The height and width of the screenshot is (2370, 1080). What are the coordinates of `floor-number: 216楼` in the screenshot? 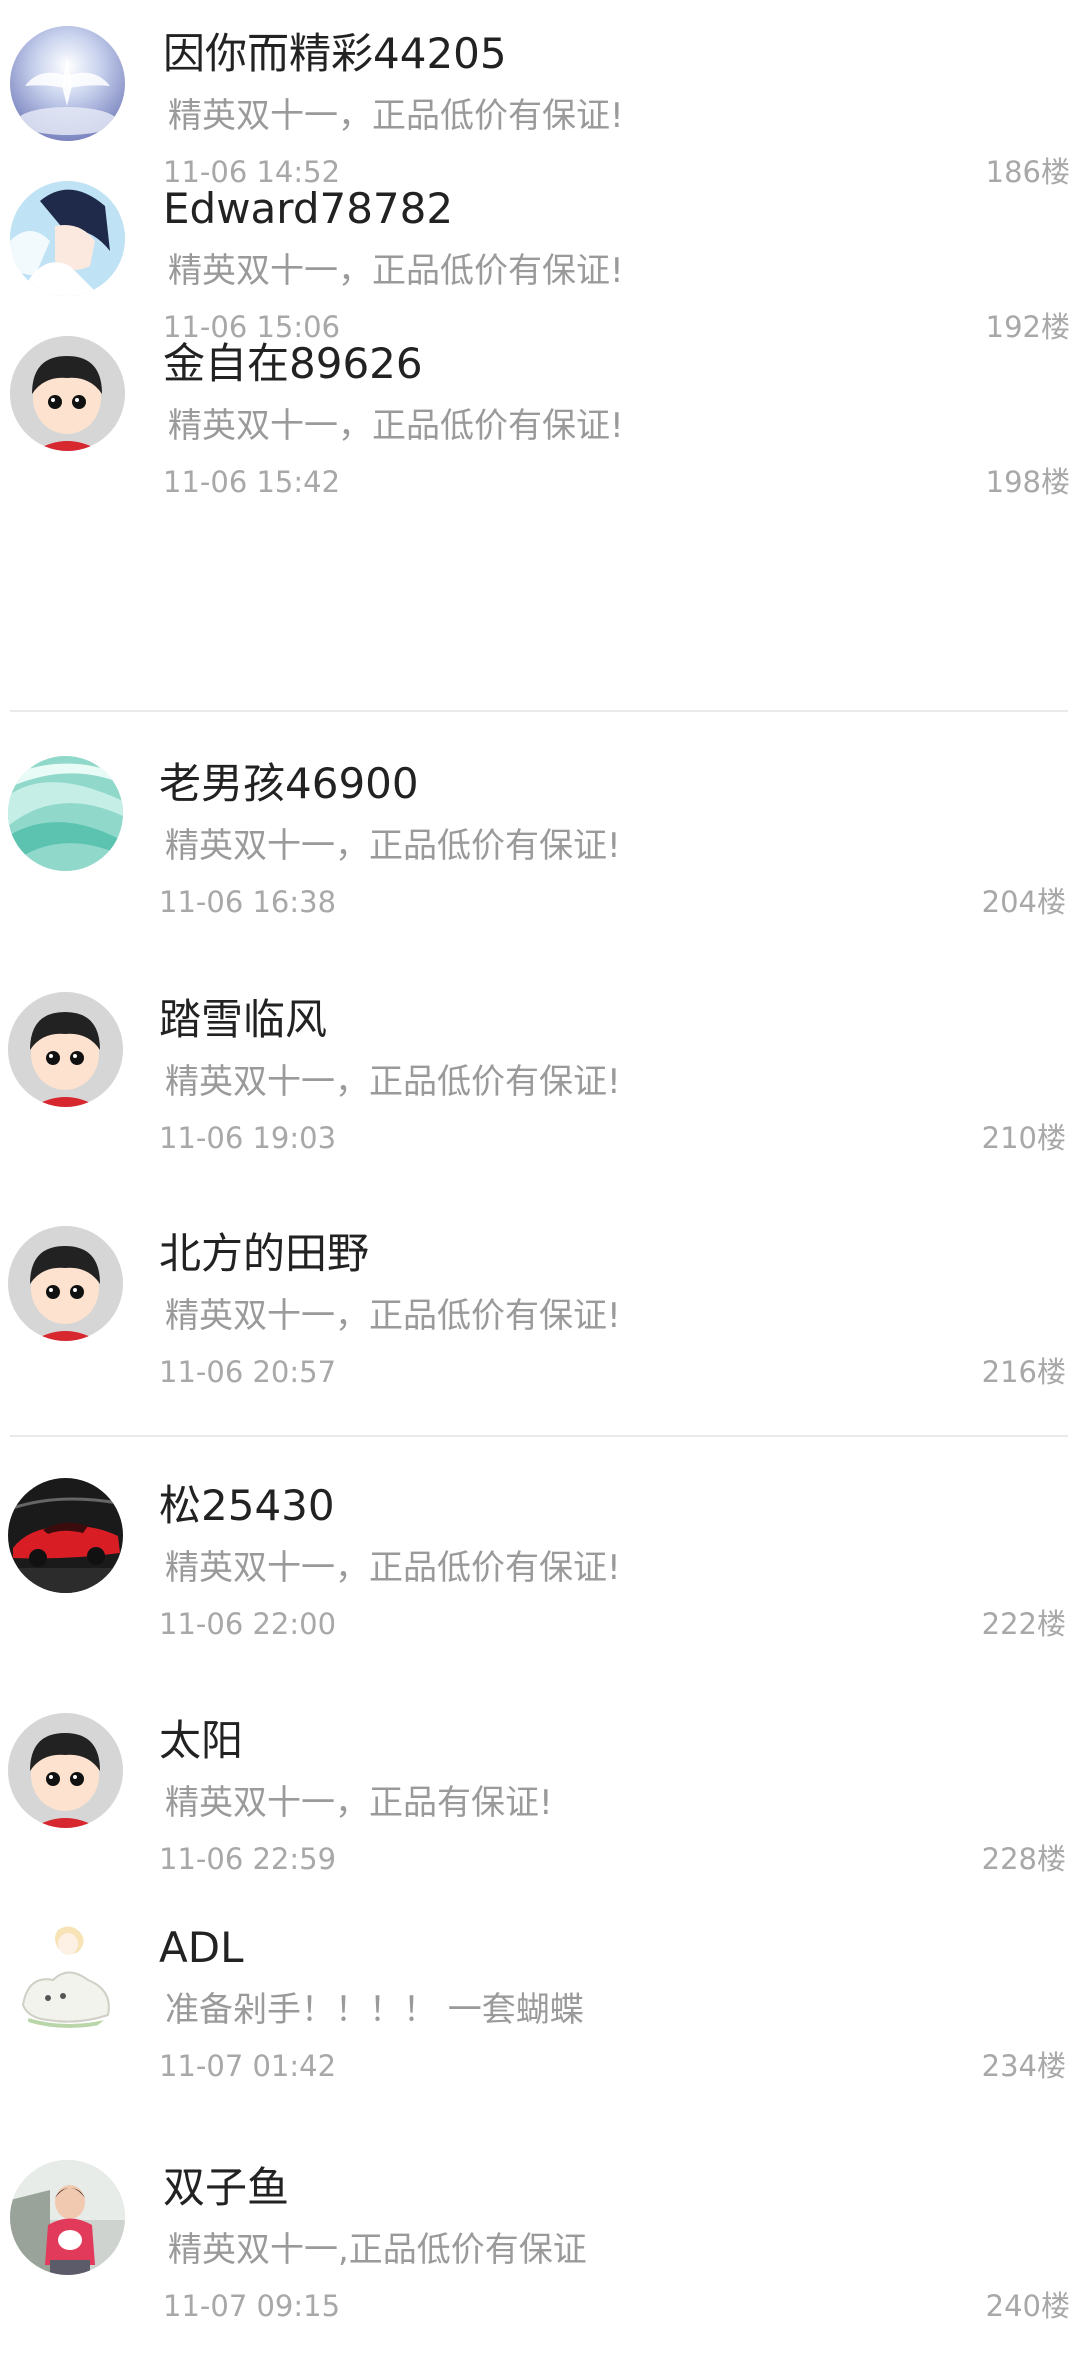 It's located at (1023, 1372).